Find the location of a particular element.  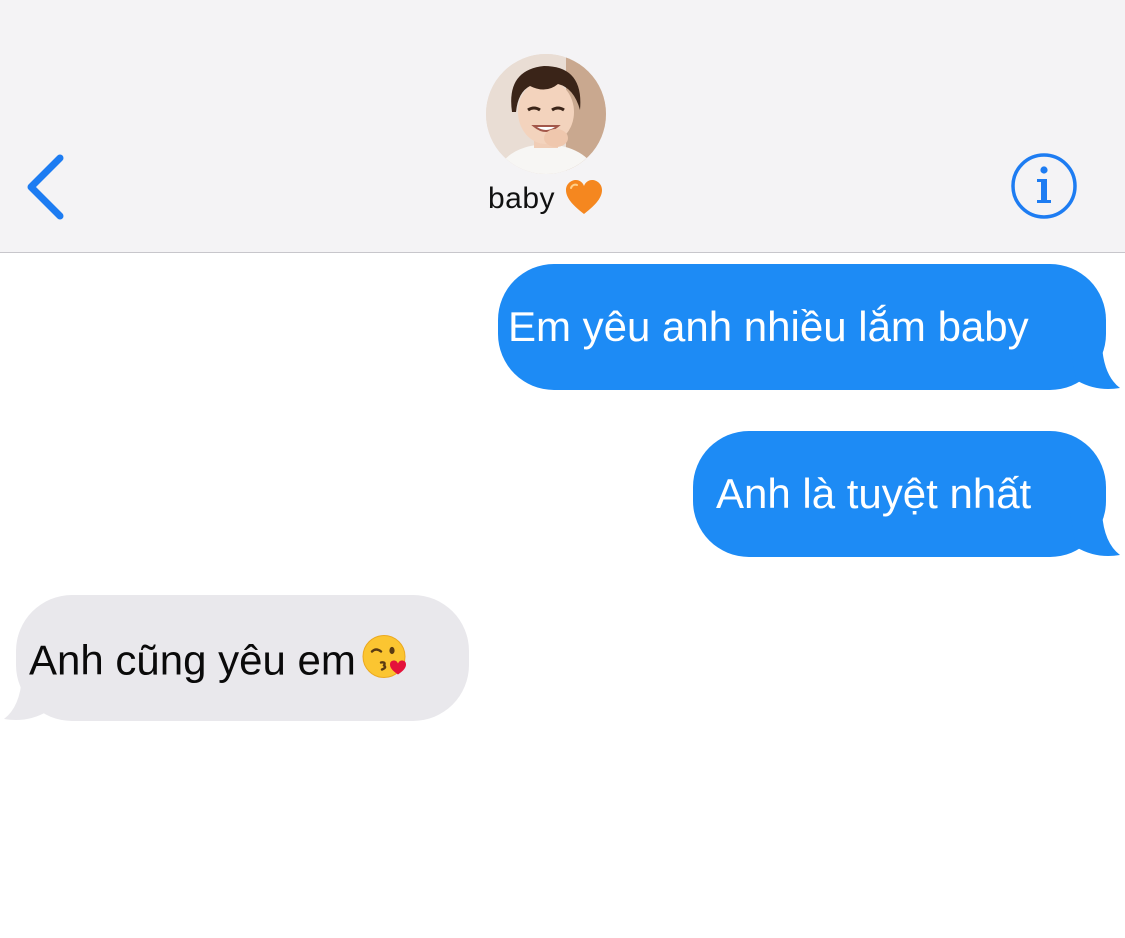

info-button is located at coordinates (1044, 186).